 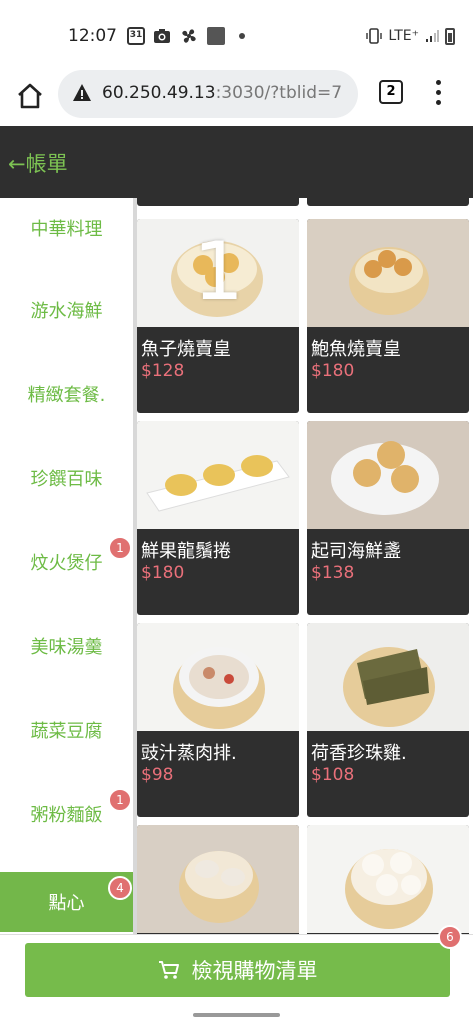 I want to click on product-name: 豉汁蒸肉排., so click(x=189, y=753).